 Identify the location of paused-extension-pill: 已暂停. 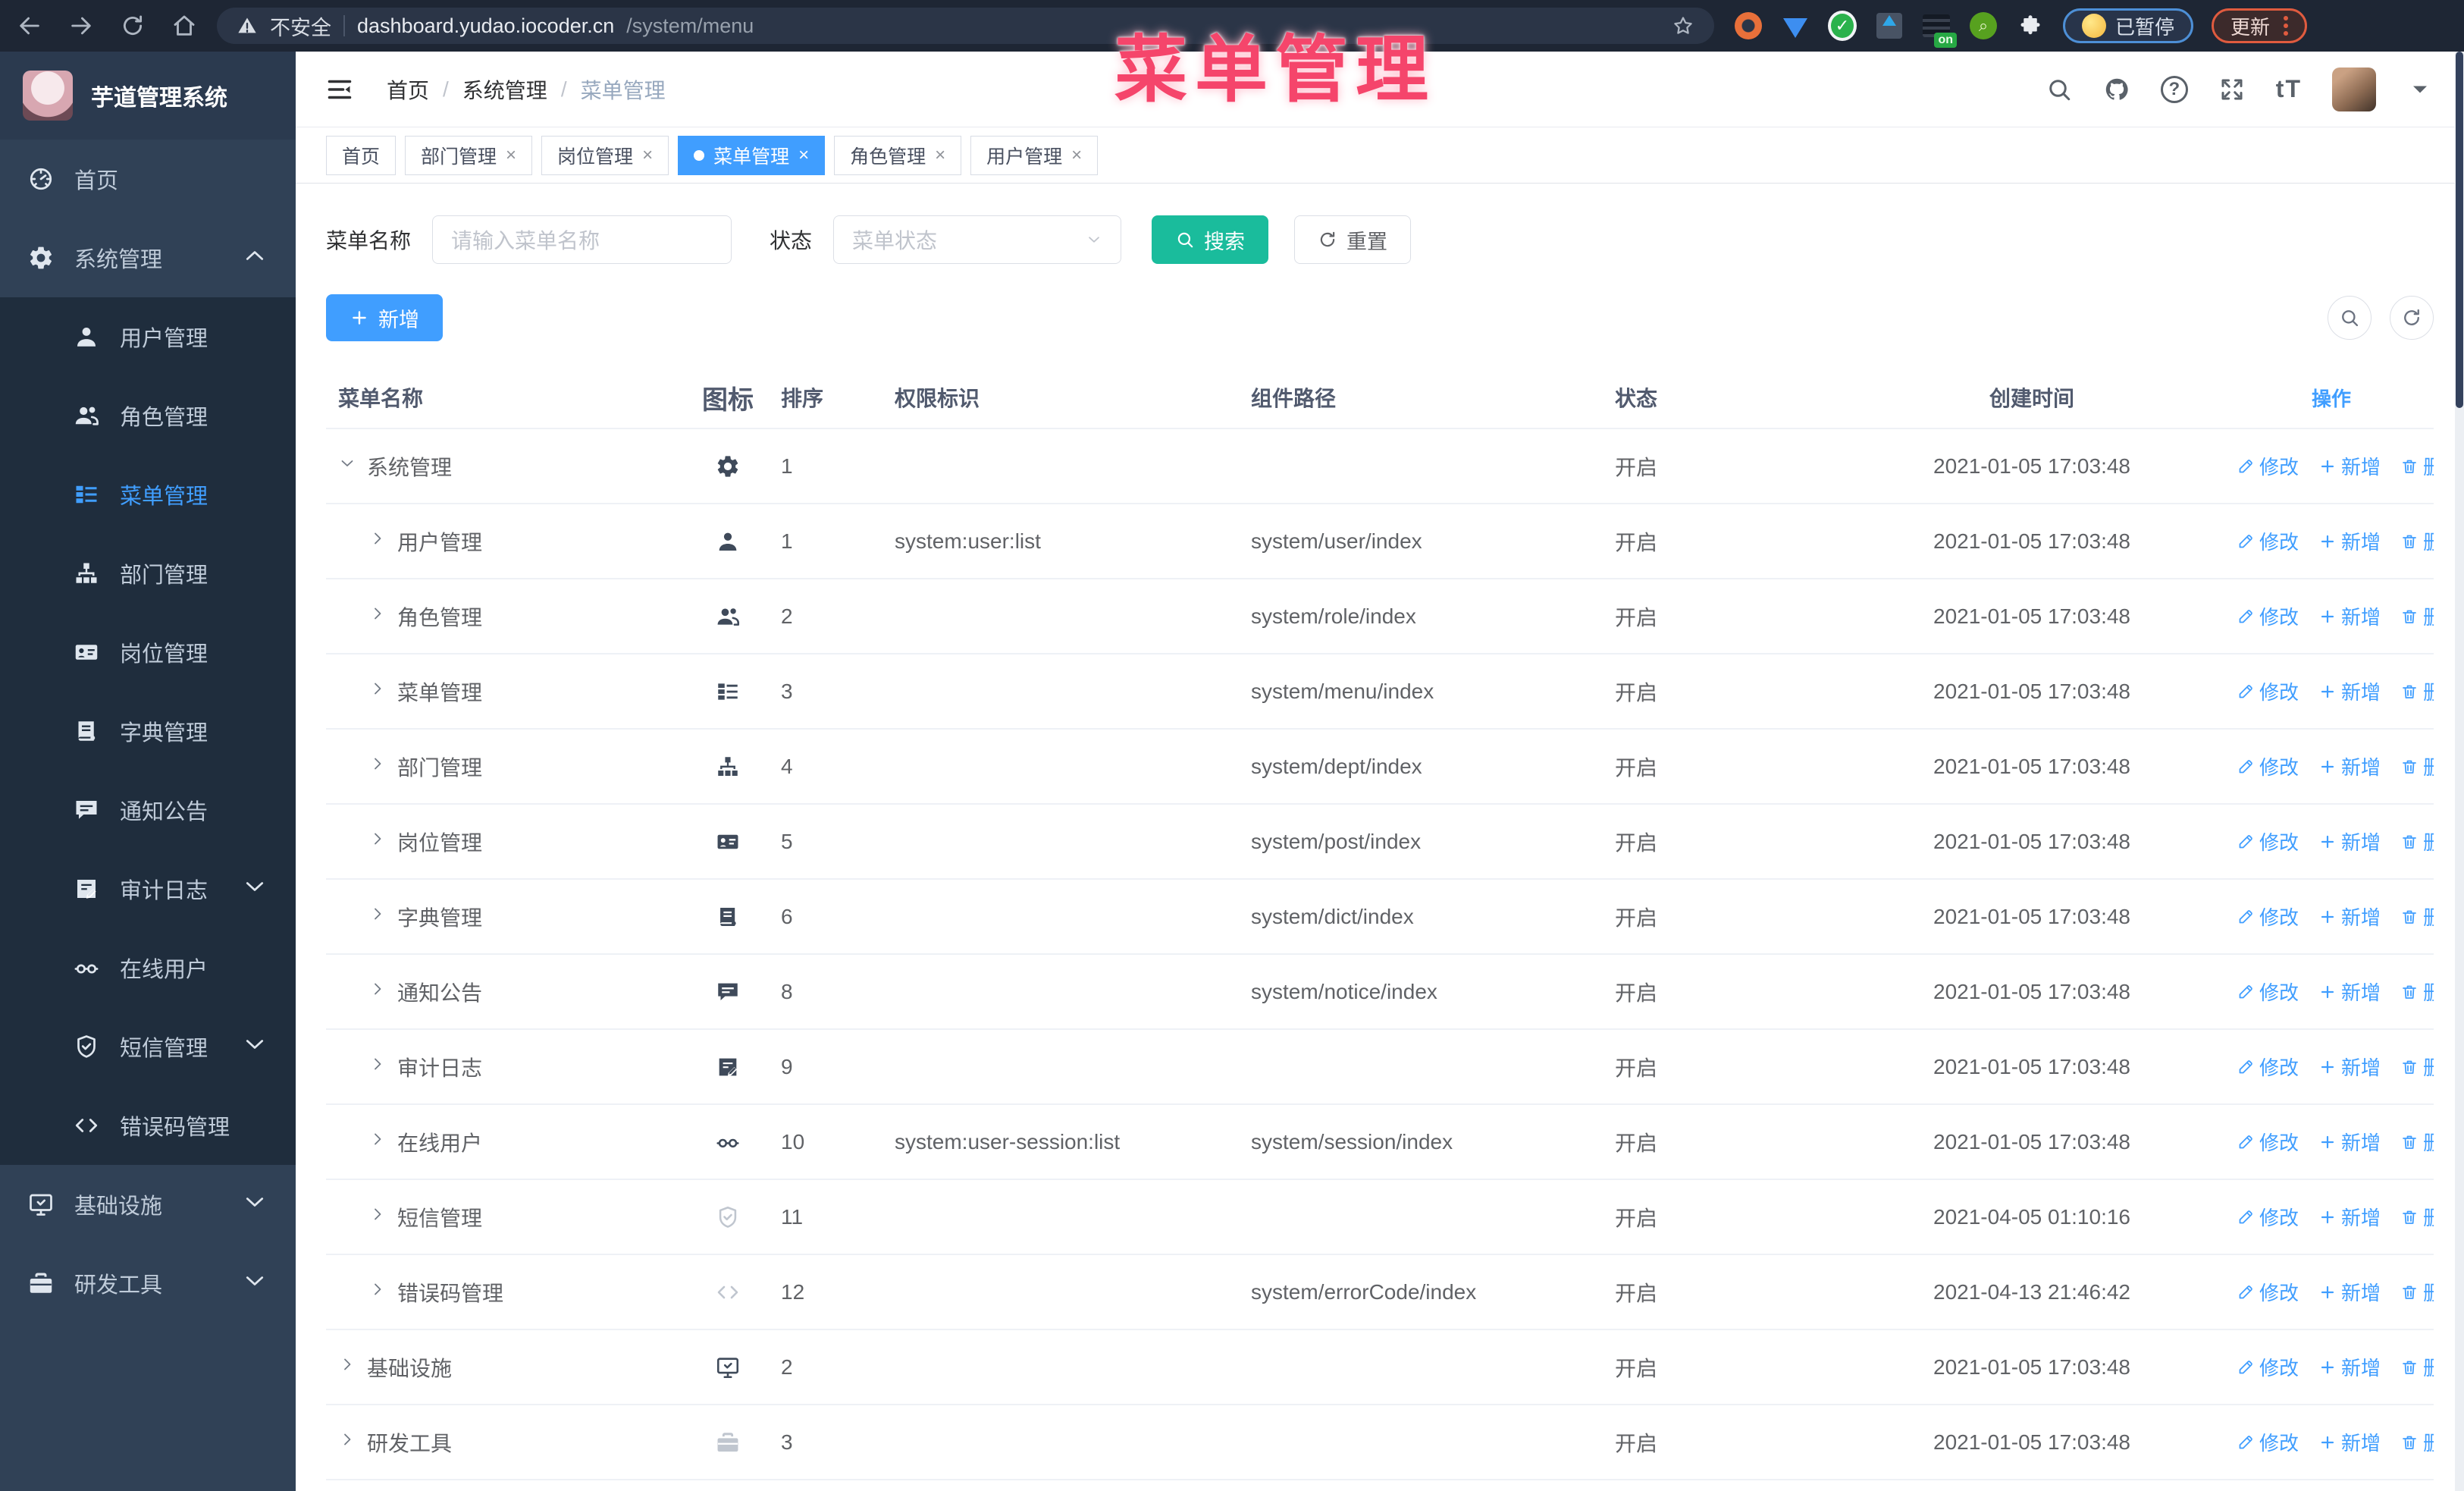
(2129, 25).